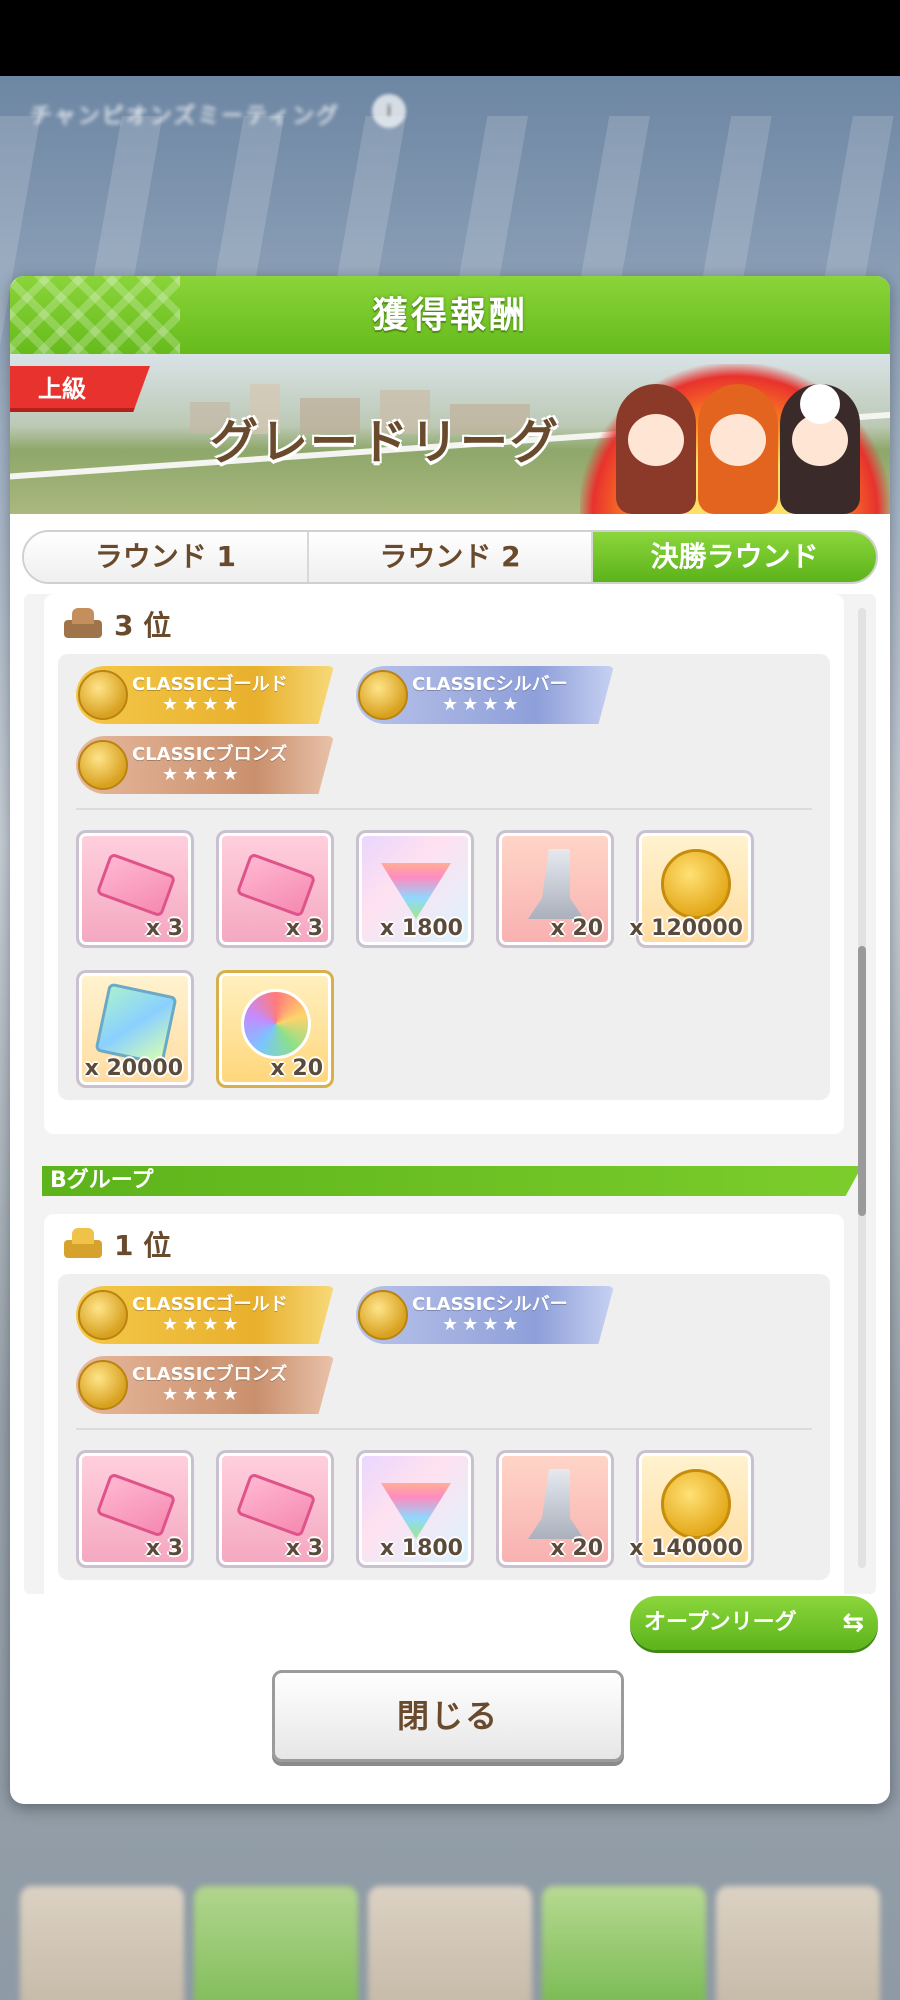 The width and height of the screenshot is (900, 2000). Describe the element at coordinates (444, 1244) in the screenshot. I see `rank-header: 1 位` at that location.